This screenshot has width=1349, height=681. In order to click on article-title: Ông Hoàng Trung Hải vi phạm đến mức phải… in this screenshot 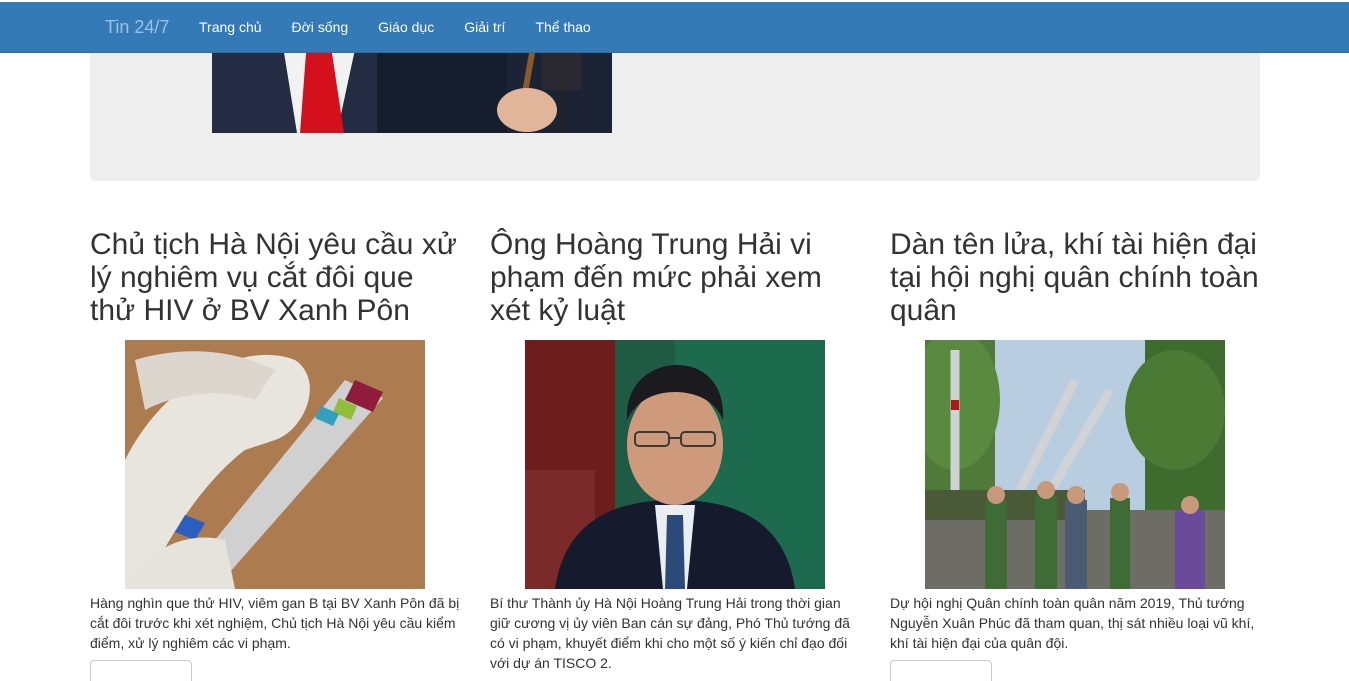, I will do `click(675, 280)`.